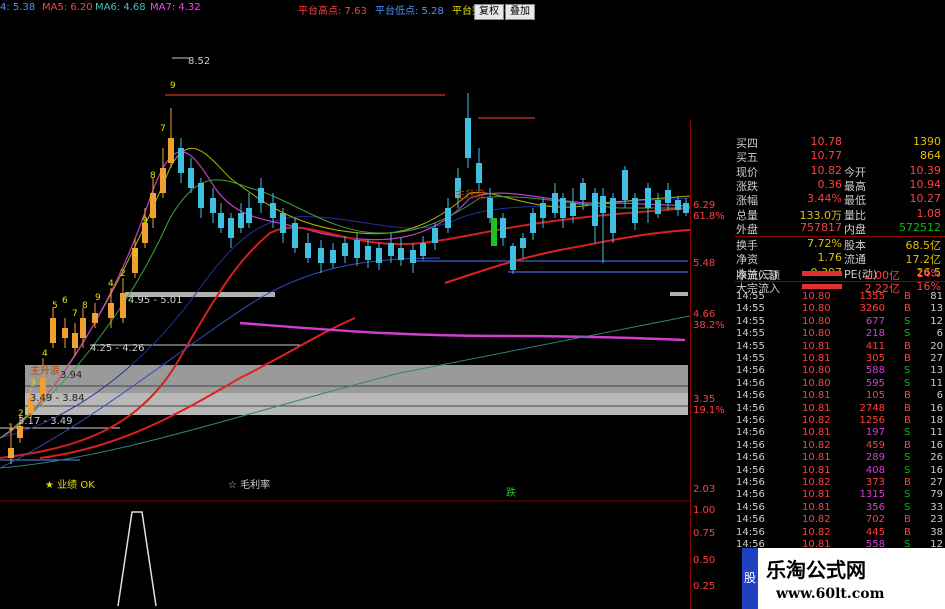 The width and height of the screenshot is (945, 609). Describe the element at coordinates (462, 331) in the screenshot. I see `ma-long-magenta` at that location.